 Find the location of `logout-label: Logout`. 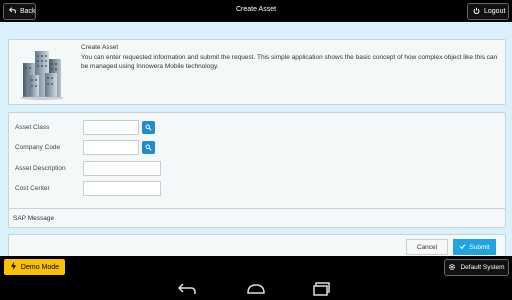

logout-label: Logout is located at coordinates (495, 11).